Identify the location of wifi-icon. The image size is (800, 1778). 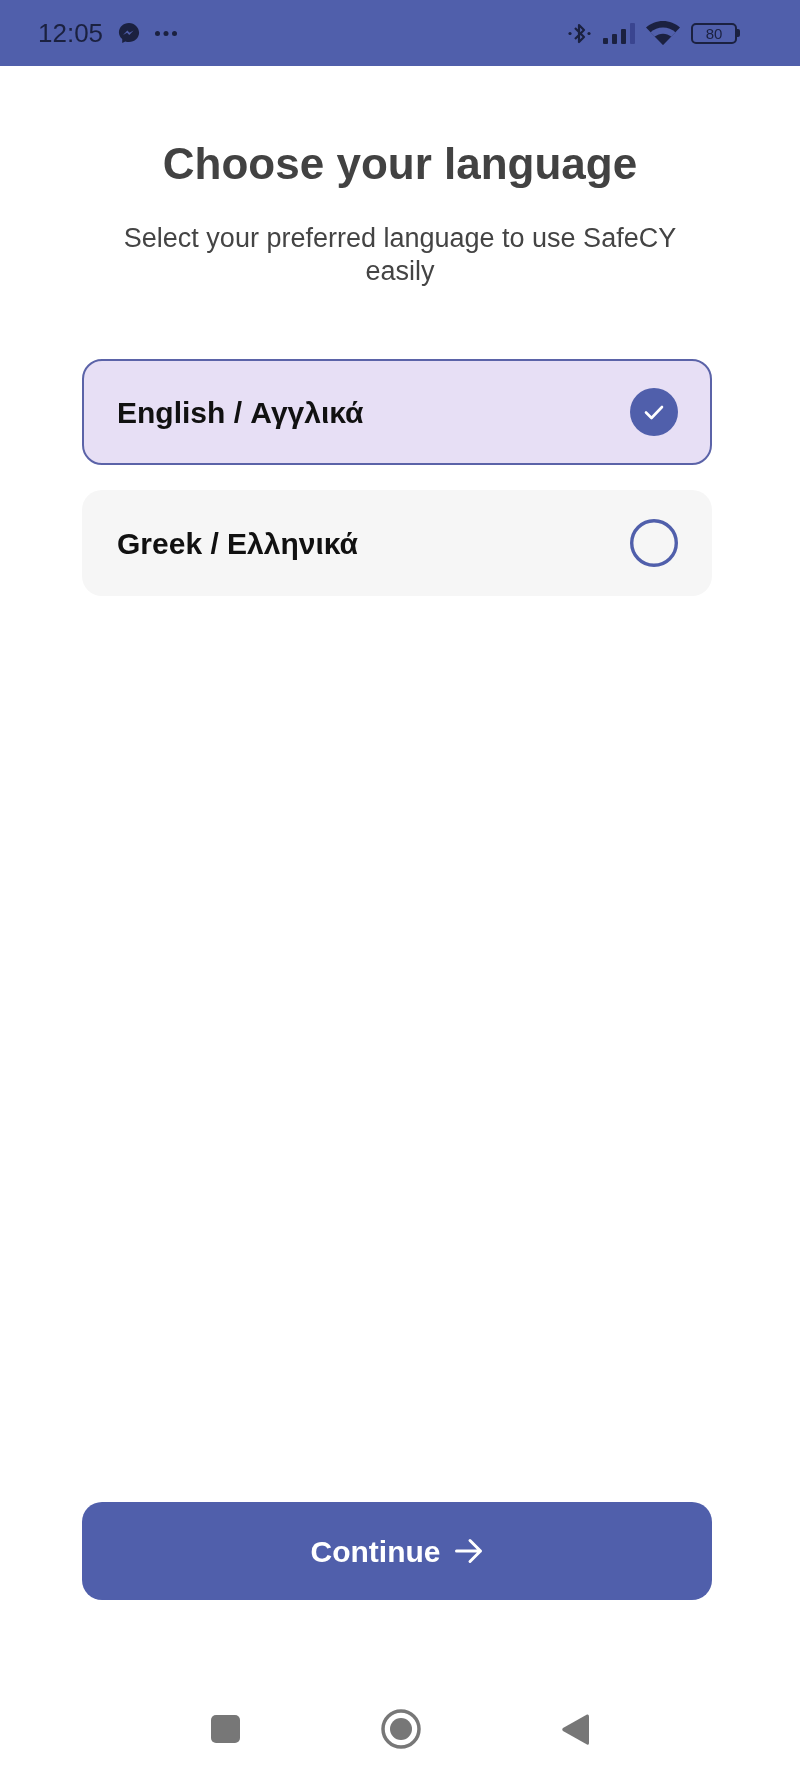
(663, 33).